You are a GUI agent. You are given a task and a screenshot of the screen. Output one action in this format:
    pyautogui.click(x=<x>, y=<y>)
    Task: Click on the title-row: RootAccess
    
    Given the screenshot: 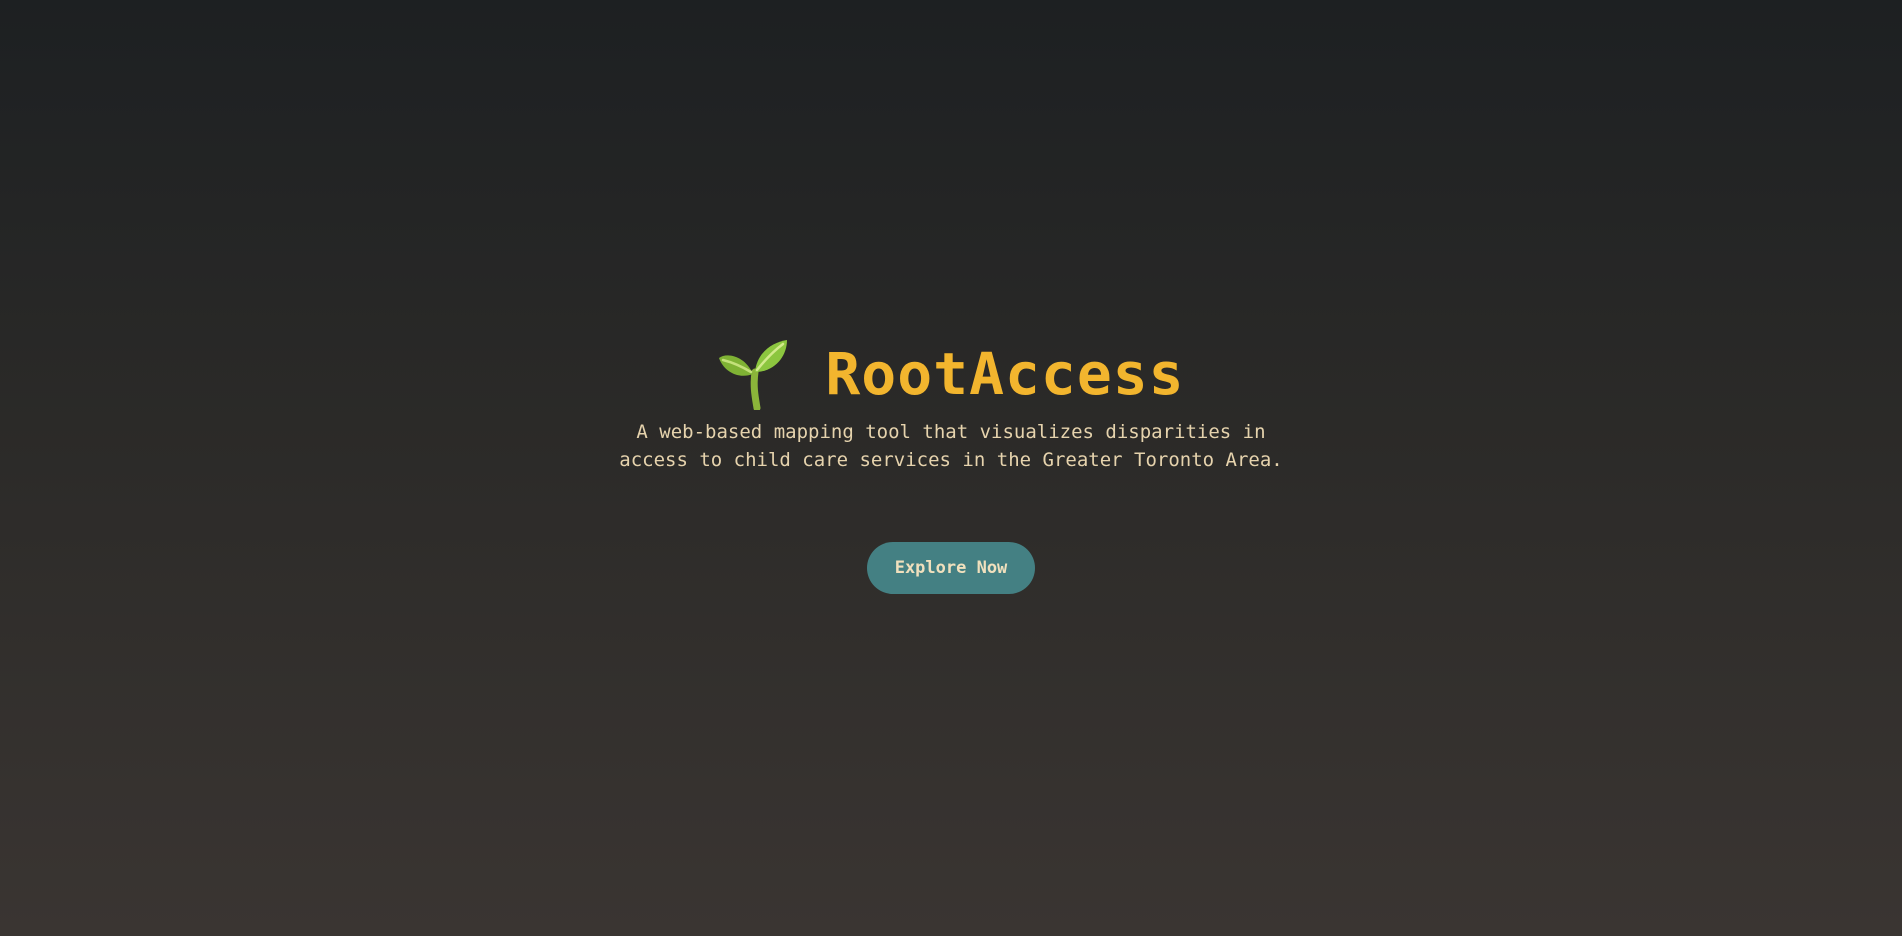 What is the action you would take?
    pyautogui.click(x=951, y=374)
    